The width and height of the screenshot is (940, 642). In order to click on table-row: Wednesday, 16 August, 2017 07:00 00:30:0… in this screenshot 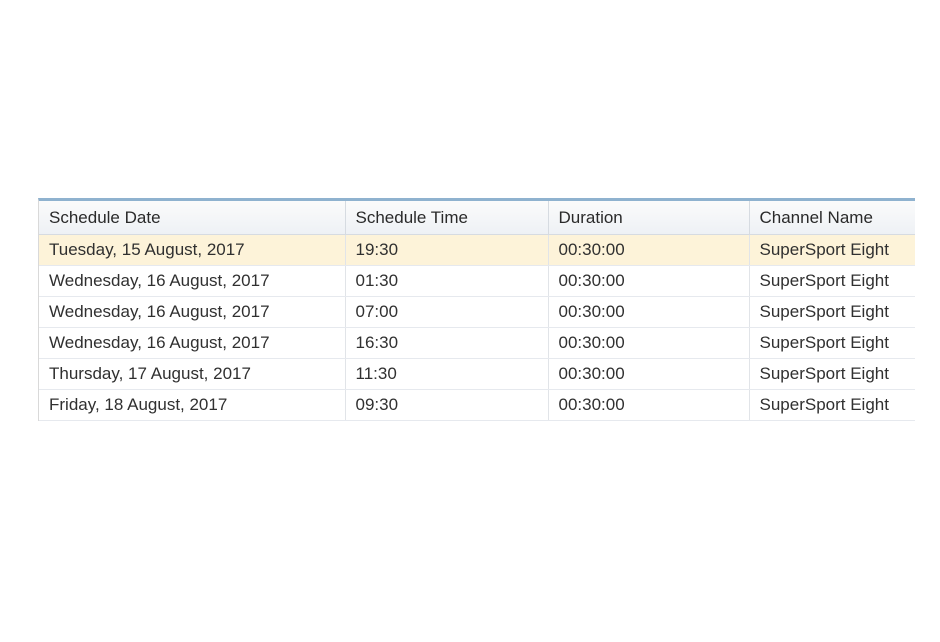, I will do `click(477, 312)`.